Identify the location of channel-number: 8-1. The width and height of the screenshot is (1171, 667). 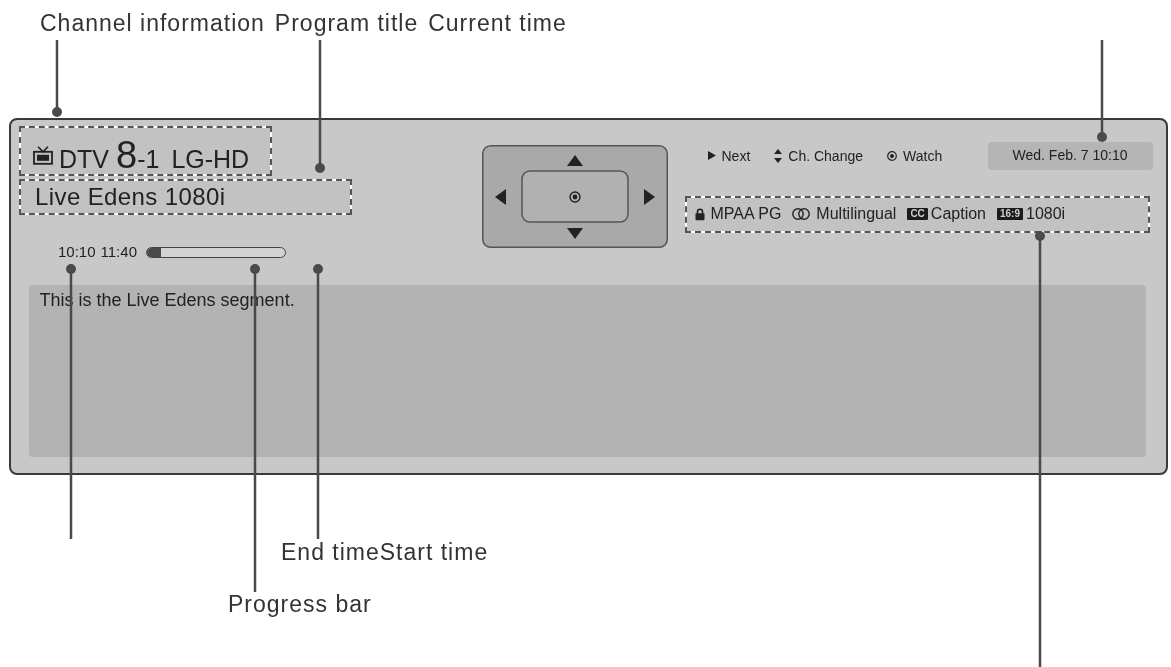
(138, 155).